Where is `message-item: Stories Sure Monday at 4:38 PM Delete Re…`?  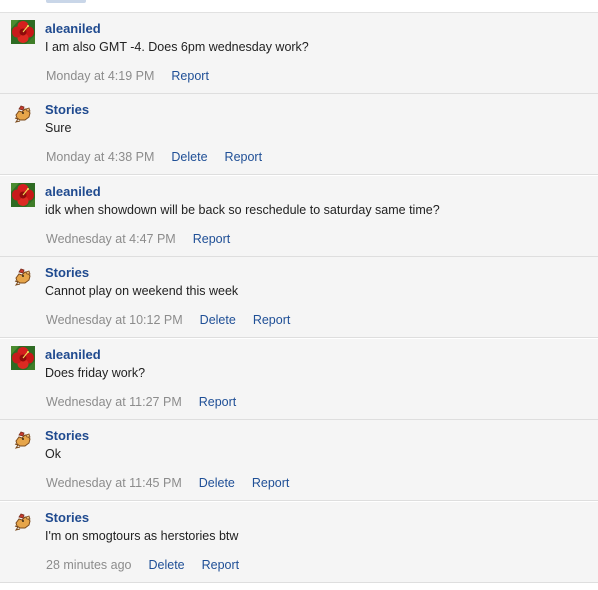
message-item: Stories Sure Monday at 4:38 PM Delete Re… is located at coordinates (299, 134).